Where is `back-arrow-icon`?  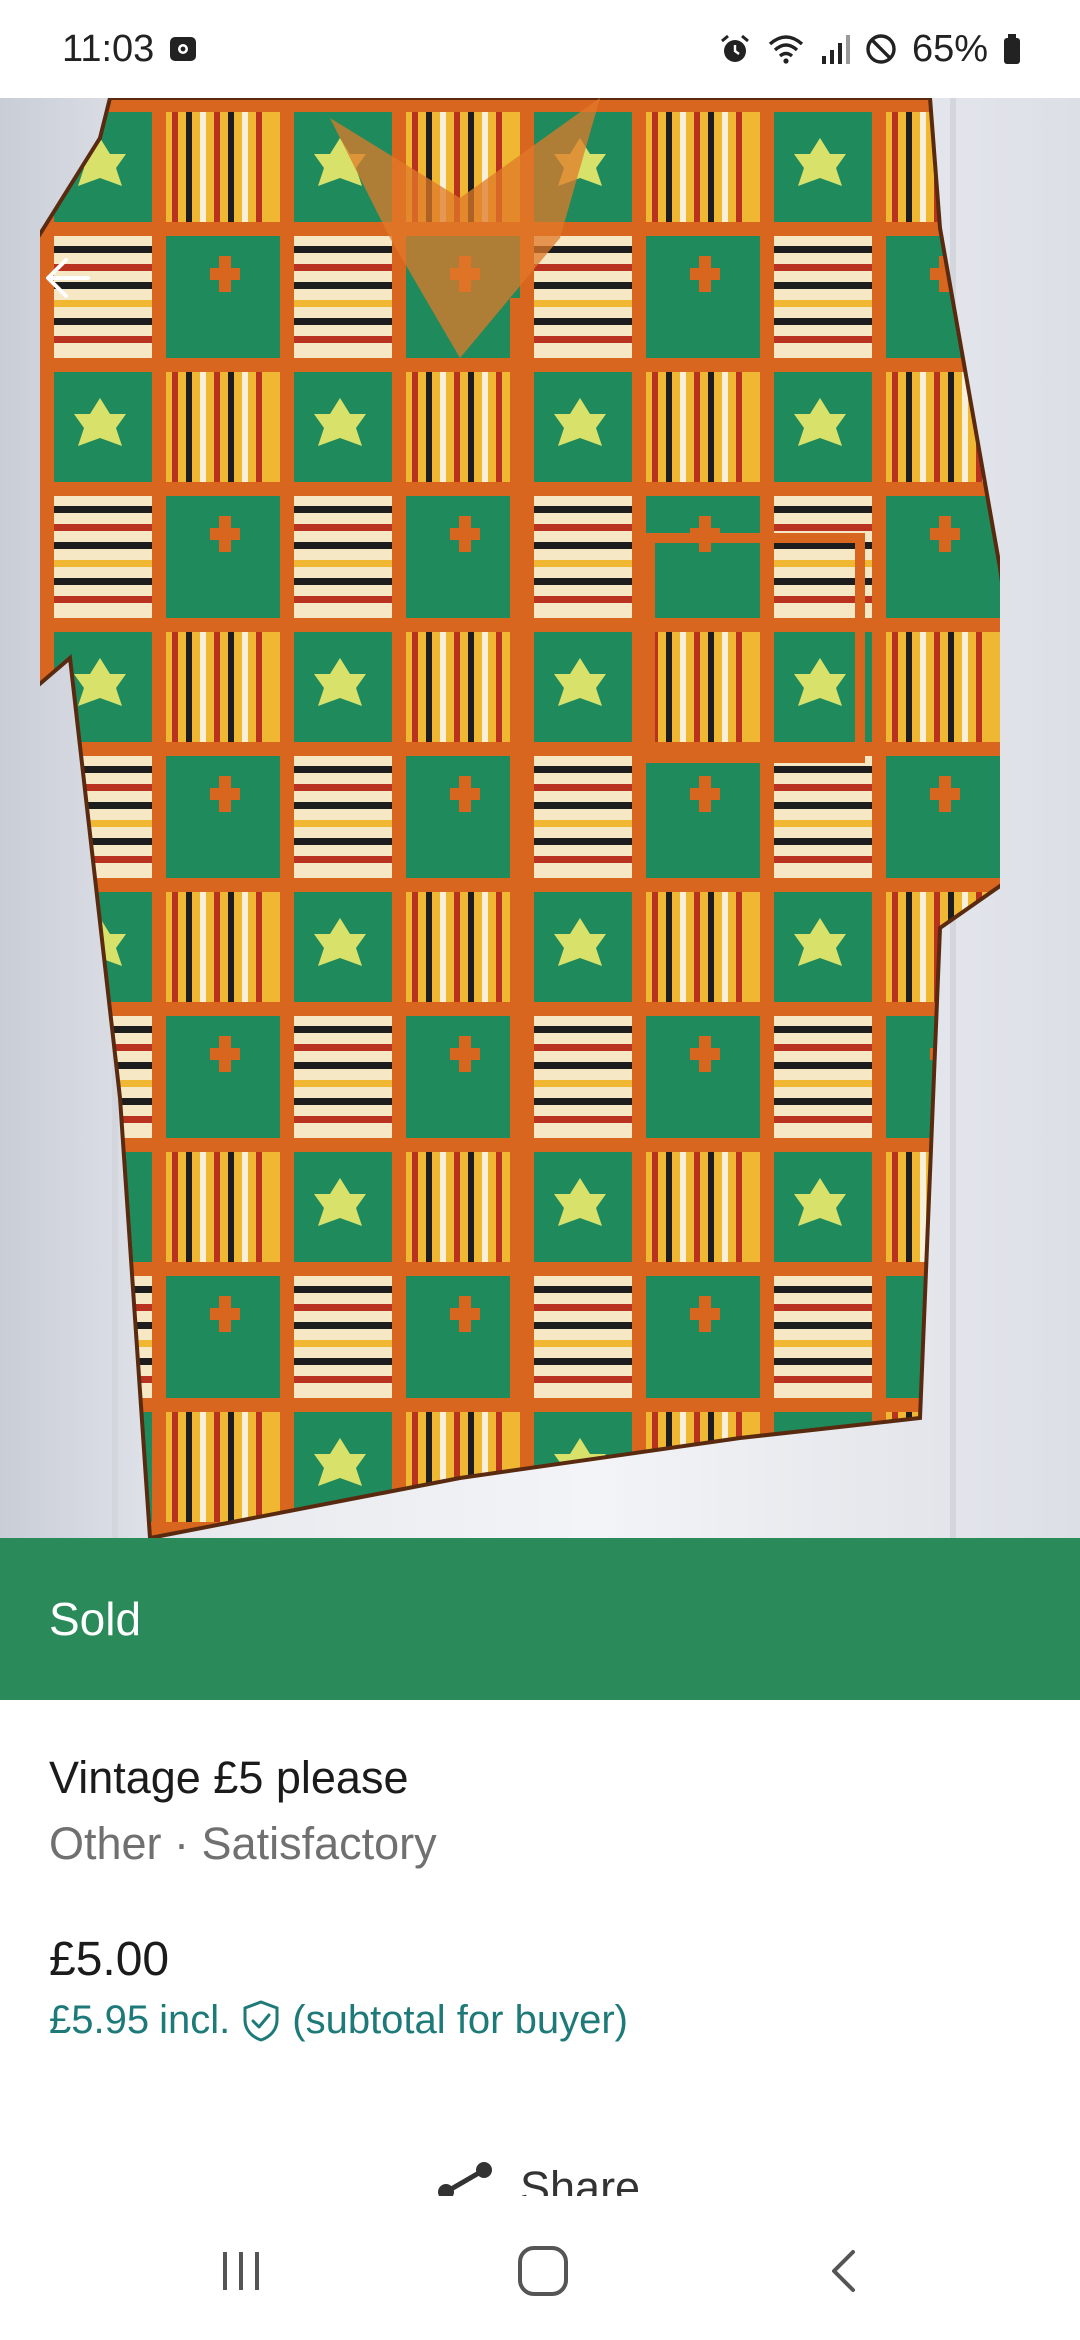
back-arrow-icon is located at coordinates (68, 278).